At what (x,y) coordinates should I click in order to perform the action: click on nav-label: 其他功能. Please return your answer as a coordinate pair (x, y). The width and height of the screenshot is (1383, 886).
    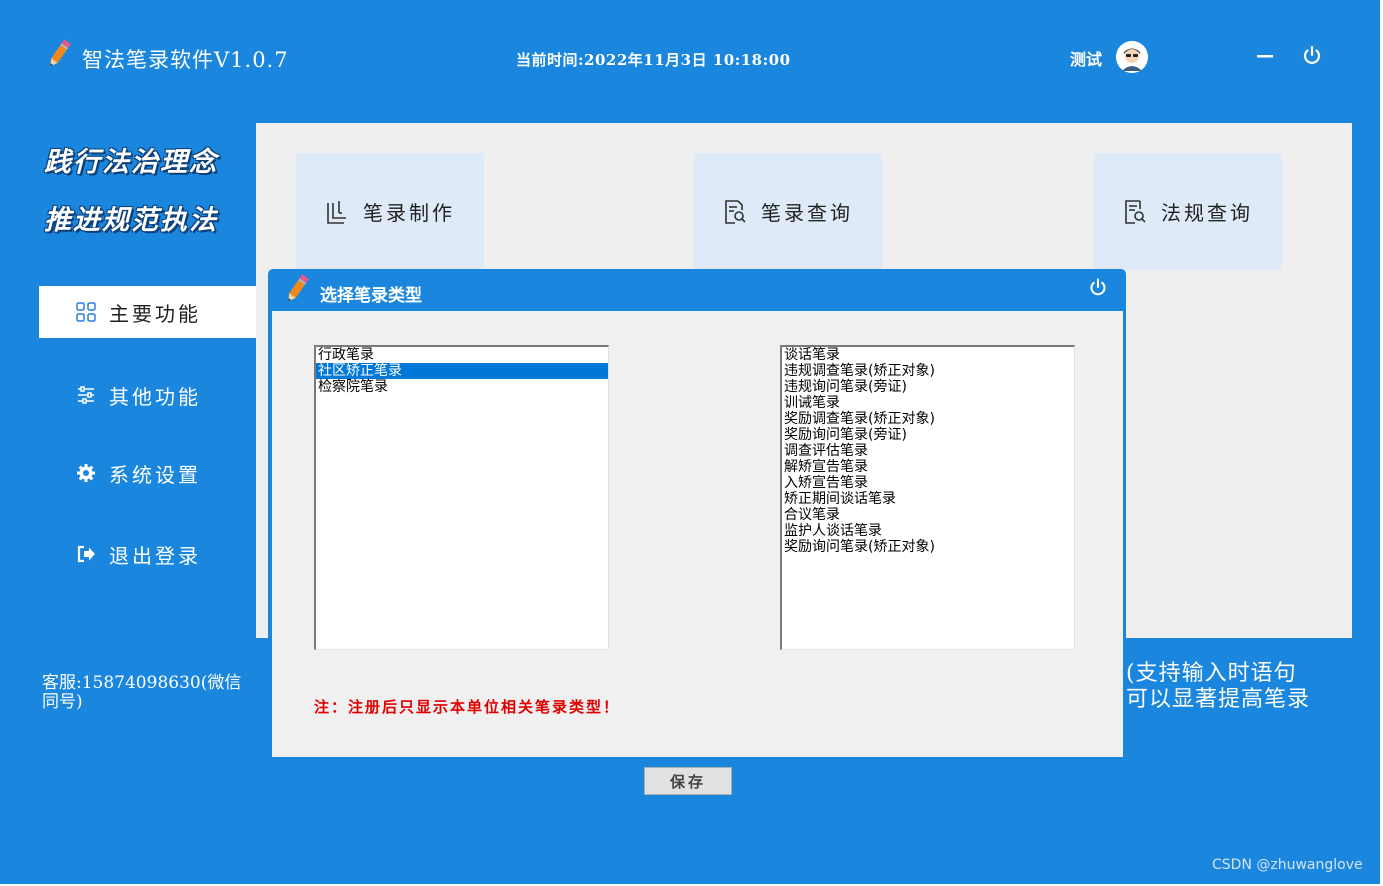
    Looking at the image, I should click on (155, 396).